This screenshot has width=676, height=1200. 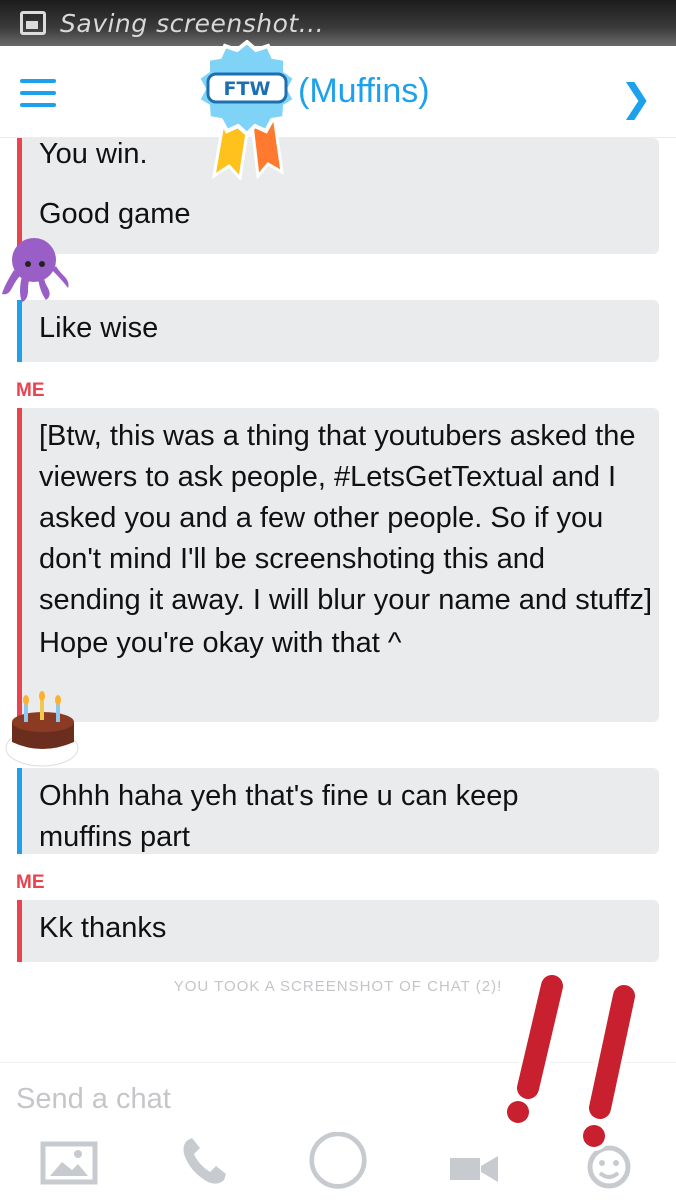 What do you see at coordinates (338, 331) in the screenshot?
I see `message-bubble: Like wise` at bounding box center [338, 331].